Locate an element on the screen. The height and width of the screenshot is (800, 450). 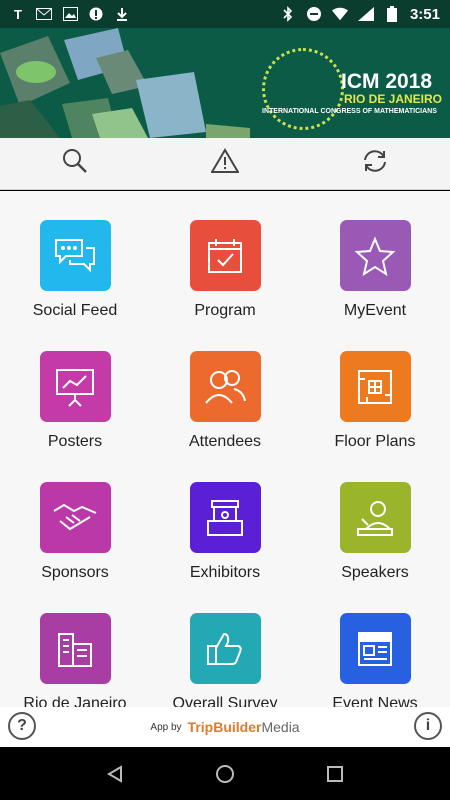
tile-program: Program is located at coordinates (225, 274).